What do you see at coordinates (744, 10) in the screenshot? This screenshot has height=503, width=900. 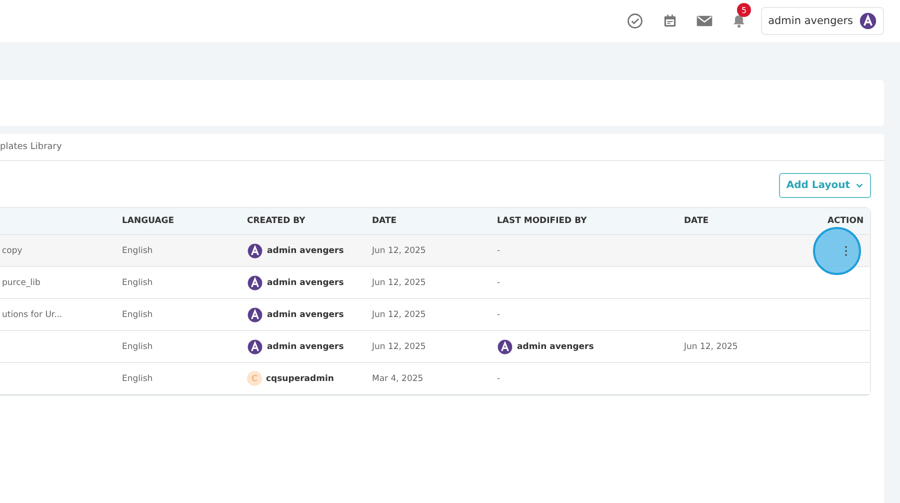 I see `notification-badge: 5` at bounding box center [744, 10].